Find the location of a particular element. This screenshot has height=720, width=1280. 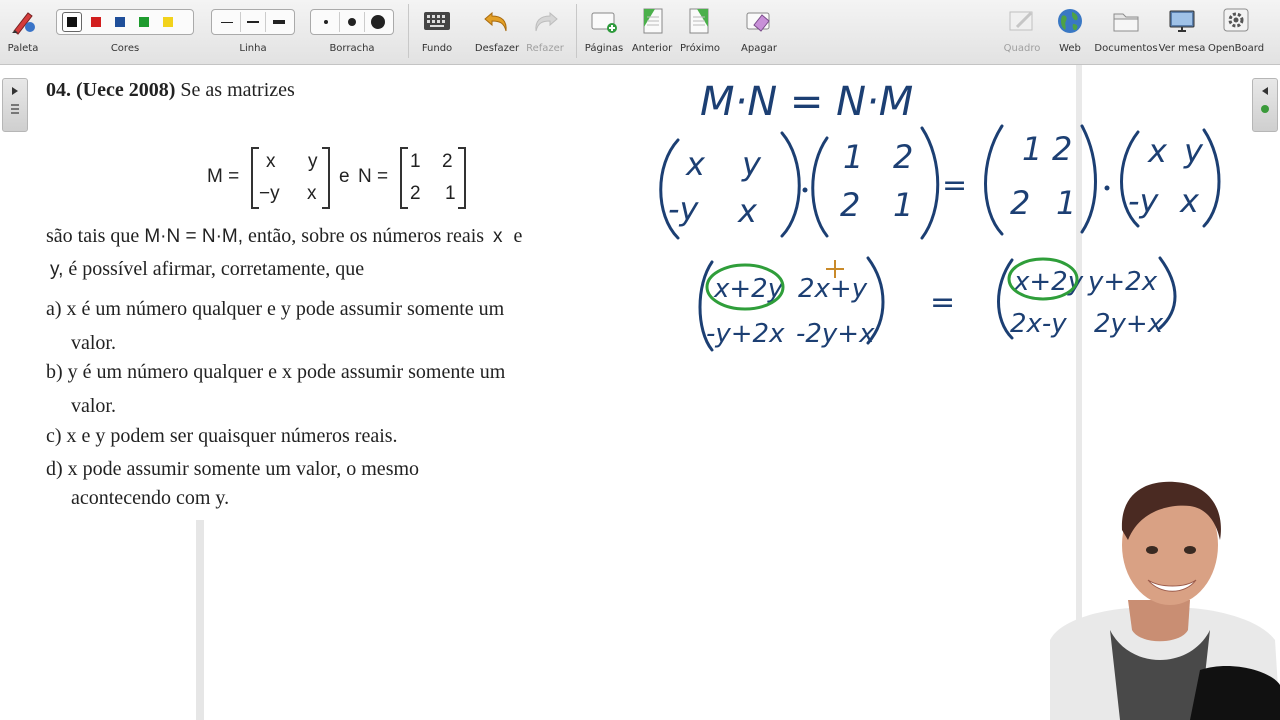

handwritten-cell: 2x+y is located at coordinates (833, 289).